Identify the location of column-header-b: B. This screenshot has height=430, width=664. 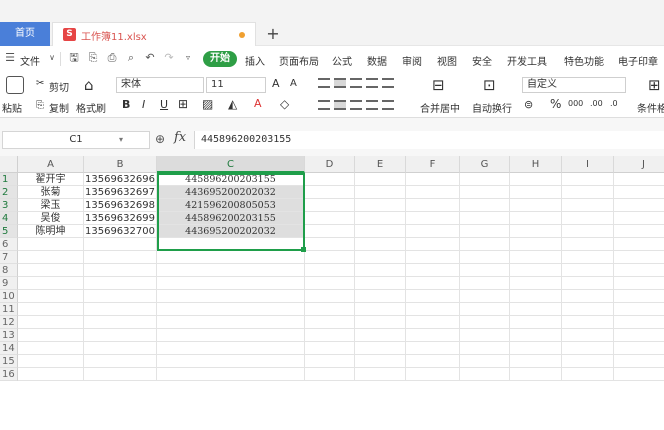
(120, 164).